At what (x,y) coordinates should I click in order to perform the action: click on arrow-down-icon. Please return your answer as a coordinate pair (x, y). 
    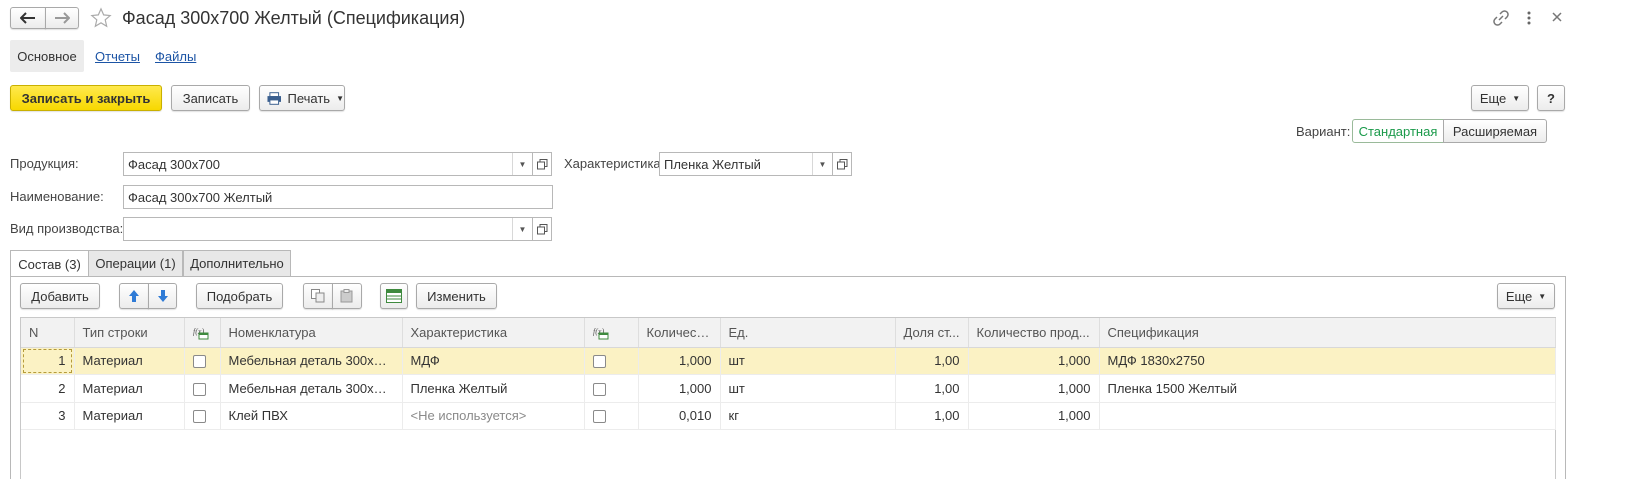
    Looking at the image, I should click on (162, 296).